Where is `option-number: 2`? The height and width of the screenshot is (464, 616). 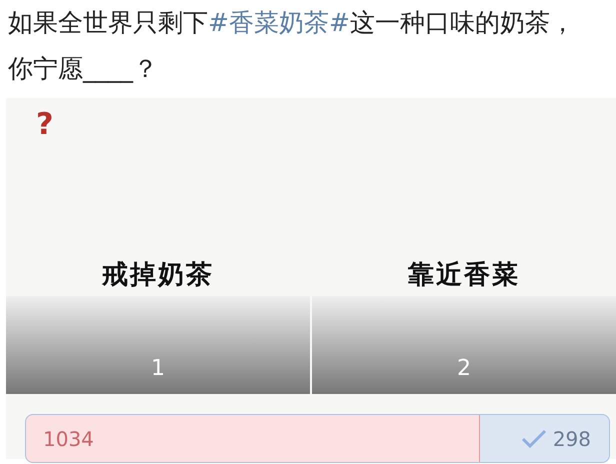
option-number: 2 is located at coordinates (464, 369).